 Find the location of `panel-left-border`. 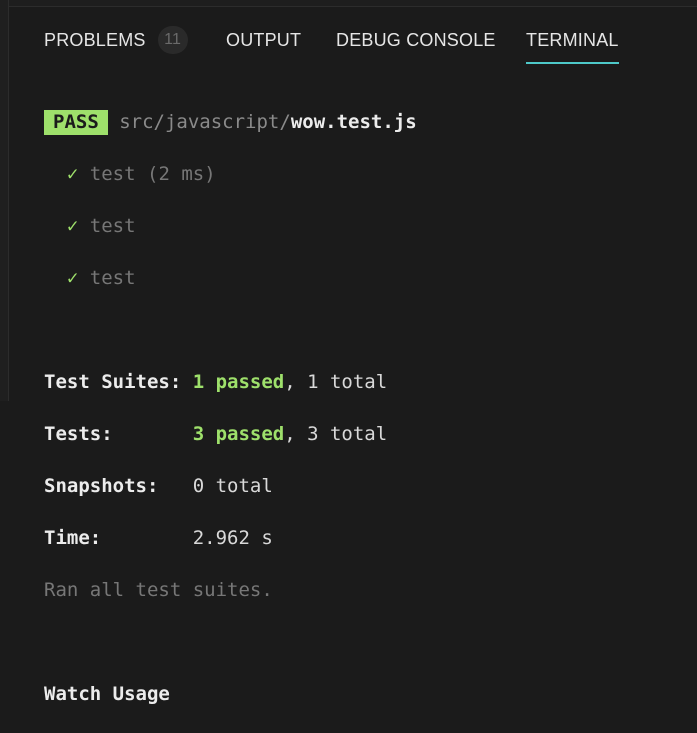

panel-left-border is located at coordinates (4, 200).